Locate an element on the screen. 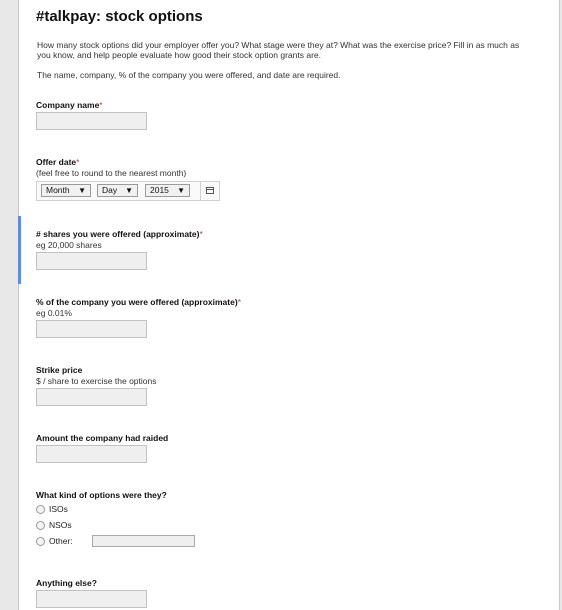  day-select: Day ▼ is located at coordinates (117, 190).